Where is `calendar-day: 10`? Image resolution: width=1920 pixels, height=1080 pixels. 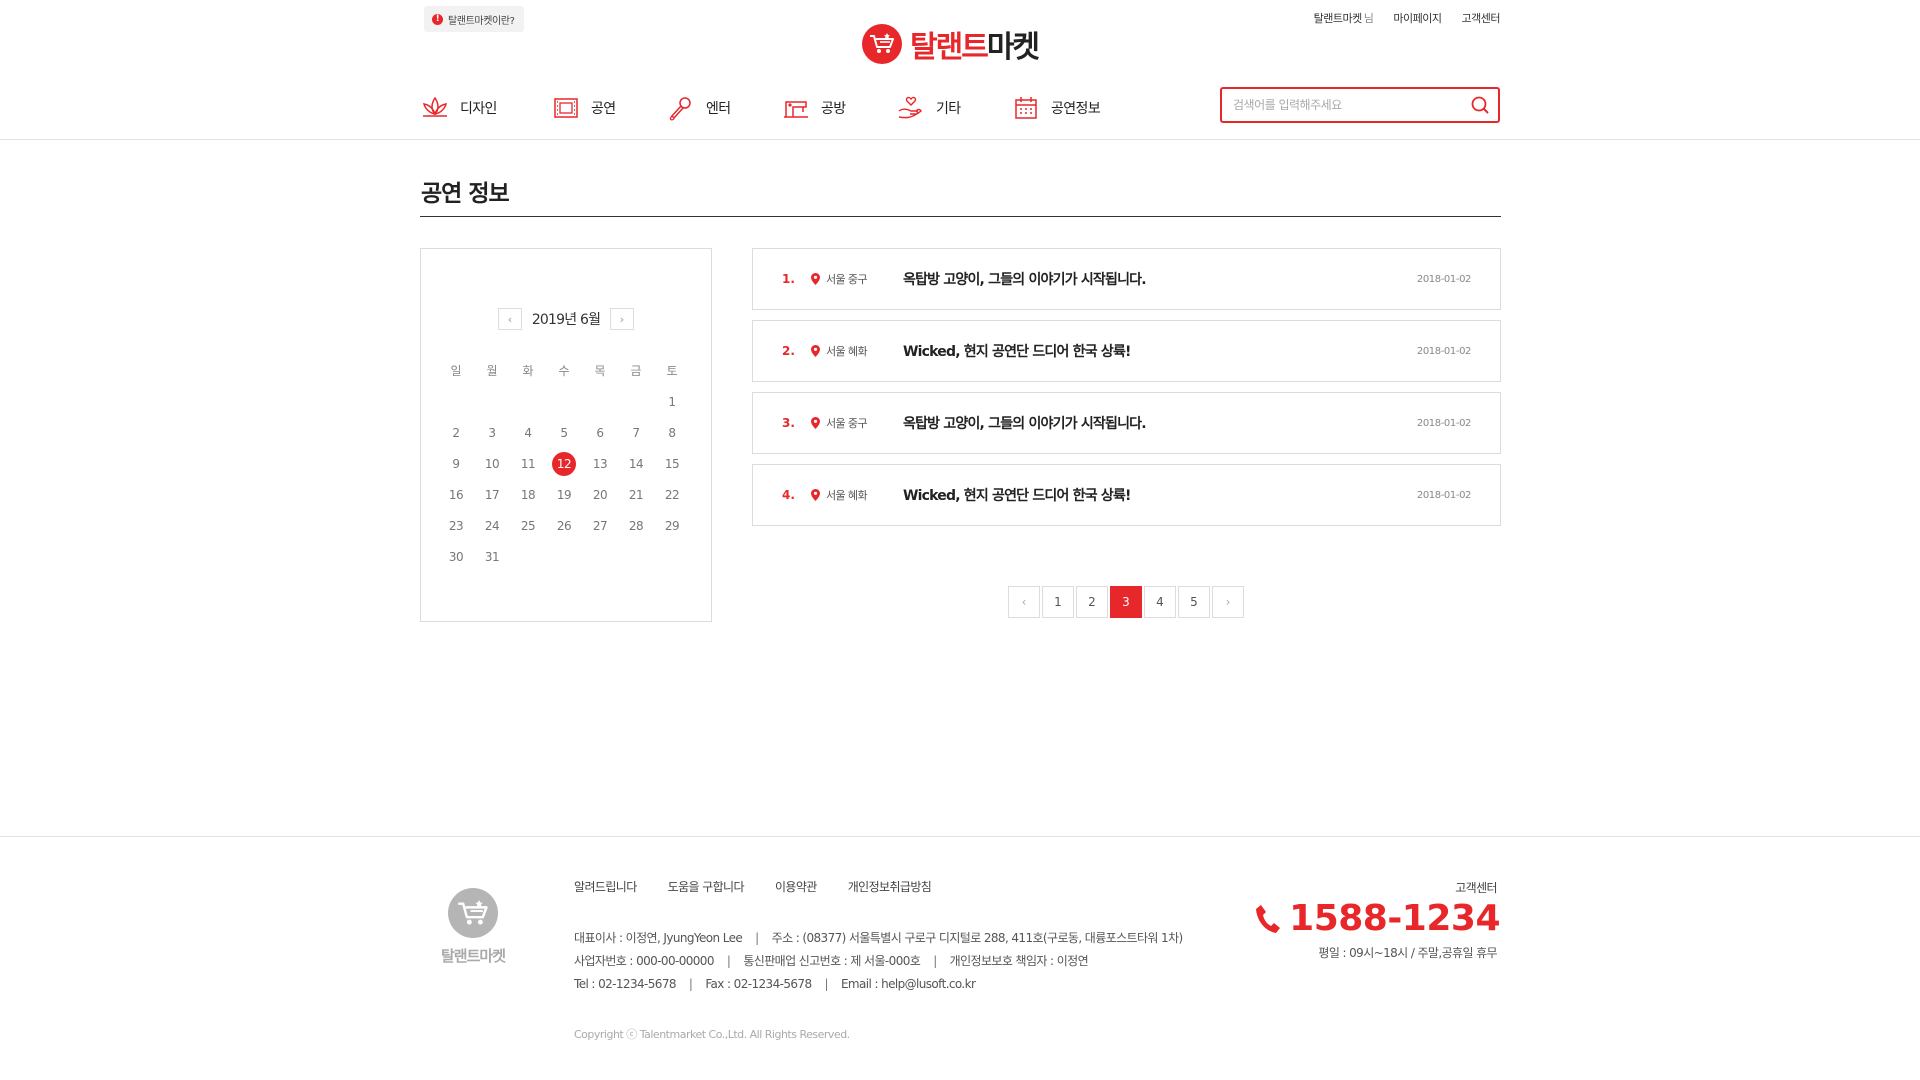
calendar-day: 10 is located at coordinates (492, 464).